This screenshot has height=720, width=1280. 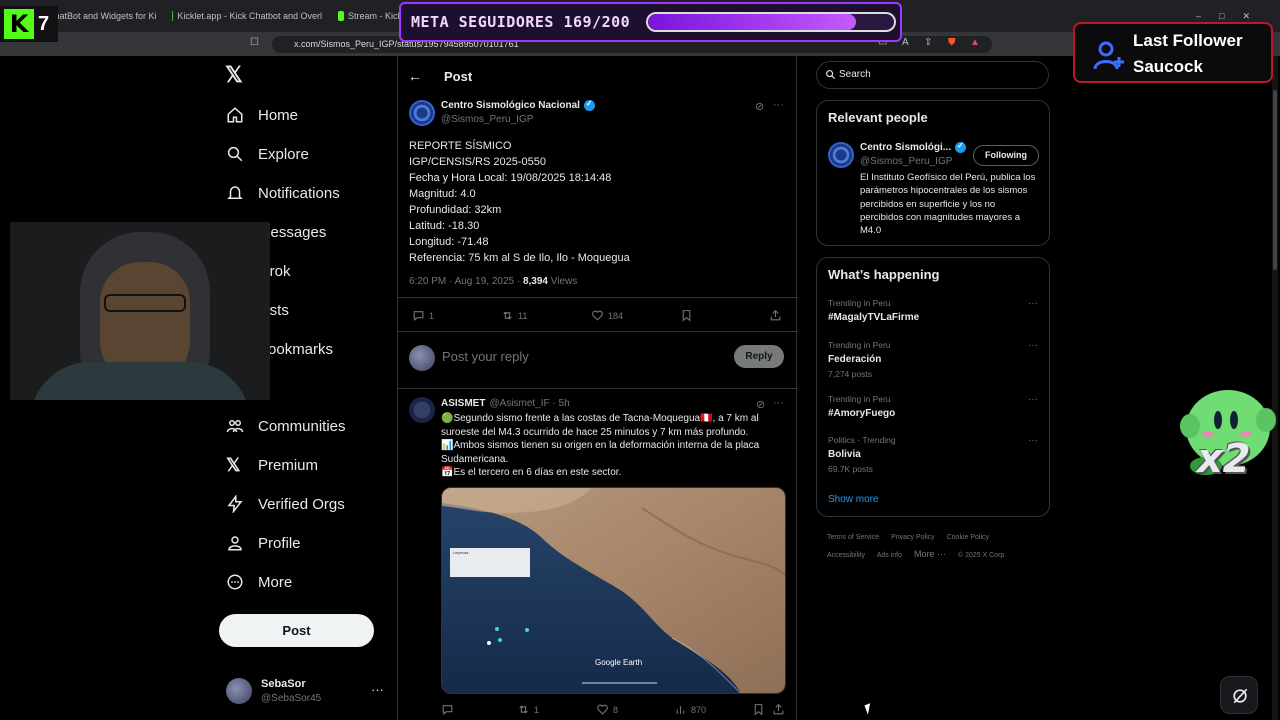 What do you see at coordinates (296, 630) in the screenshot?
I see `post-button: Post` at bounding box center [296, 630].